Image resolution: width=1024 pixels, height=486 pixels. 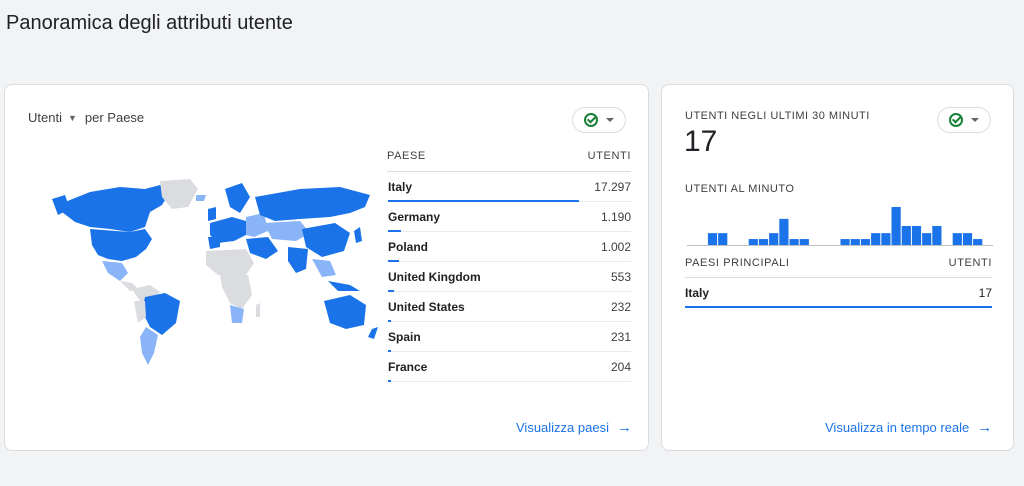 What do you see at coordinates (115, 271) in the screenshot?
I see `map-mexico` at bounding box center [115, 271].